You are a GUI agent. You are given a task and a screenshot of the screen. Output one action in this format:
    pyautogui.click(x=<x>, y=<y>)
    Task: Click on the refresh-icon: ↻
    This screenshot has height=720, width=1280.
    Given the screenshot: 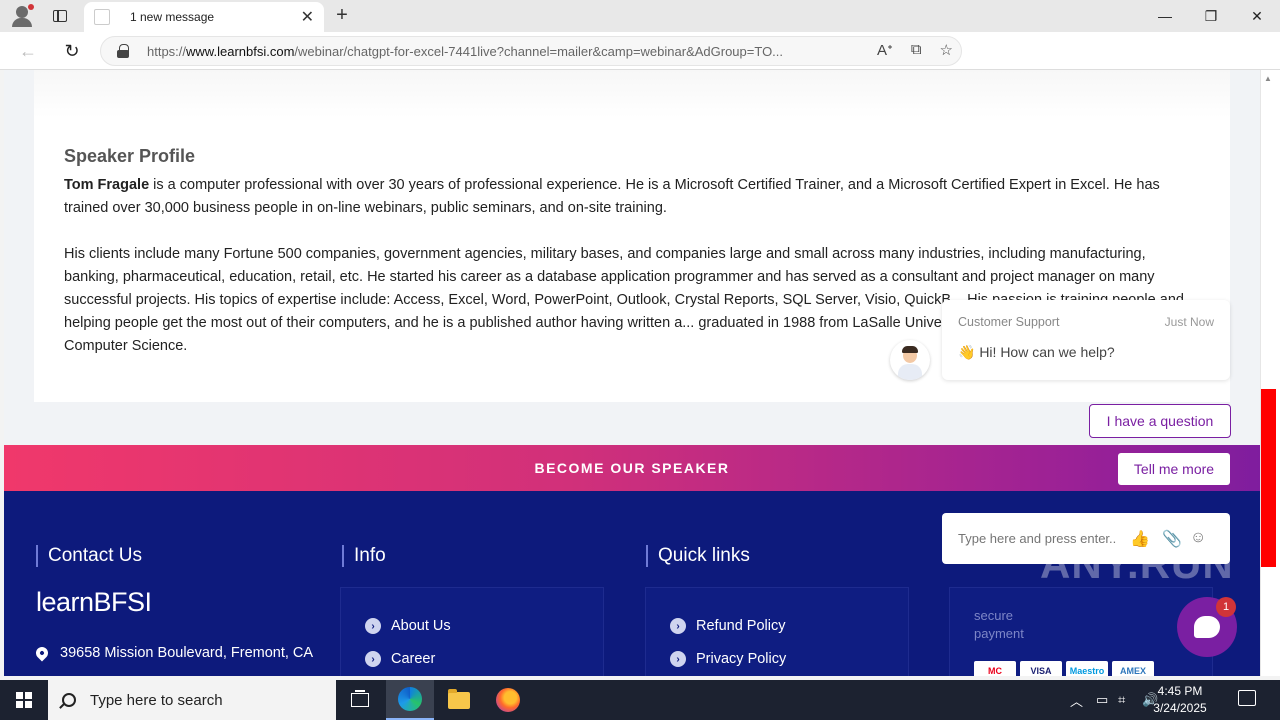 What is the action you would take?
    pyautogui.click(x=72, y=51)
    